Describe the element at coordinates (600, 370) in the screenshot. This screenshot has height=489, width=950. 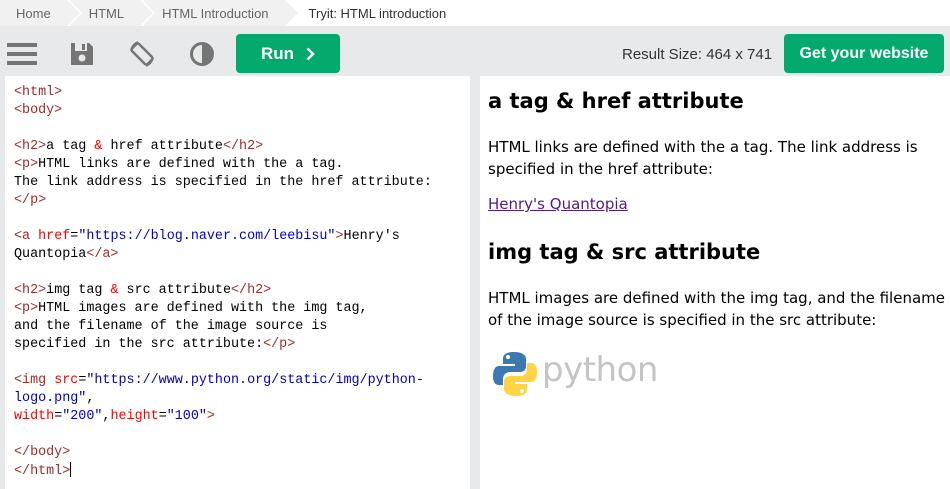
I see `python-logo-wordmark: python` at that location.